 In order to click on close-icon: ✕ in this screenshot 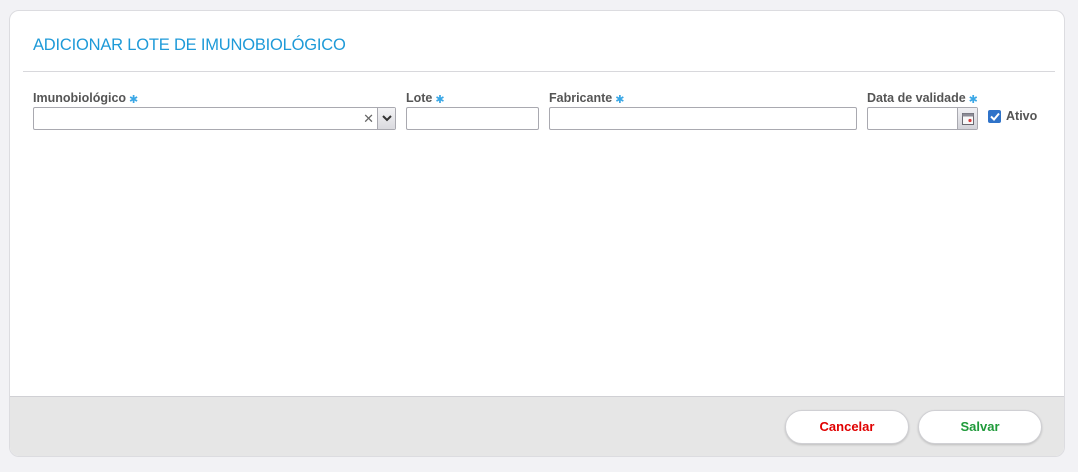, I will do `click(368, 119)`.